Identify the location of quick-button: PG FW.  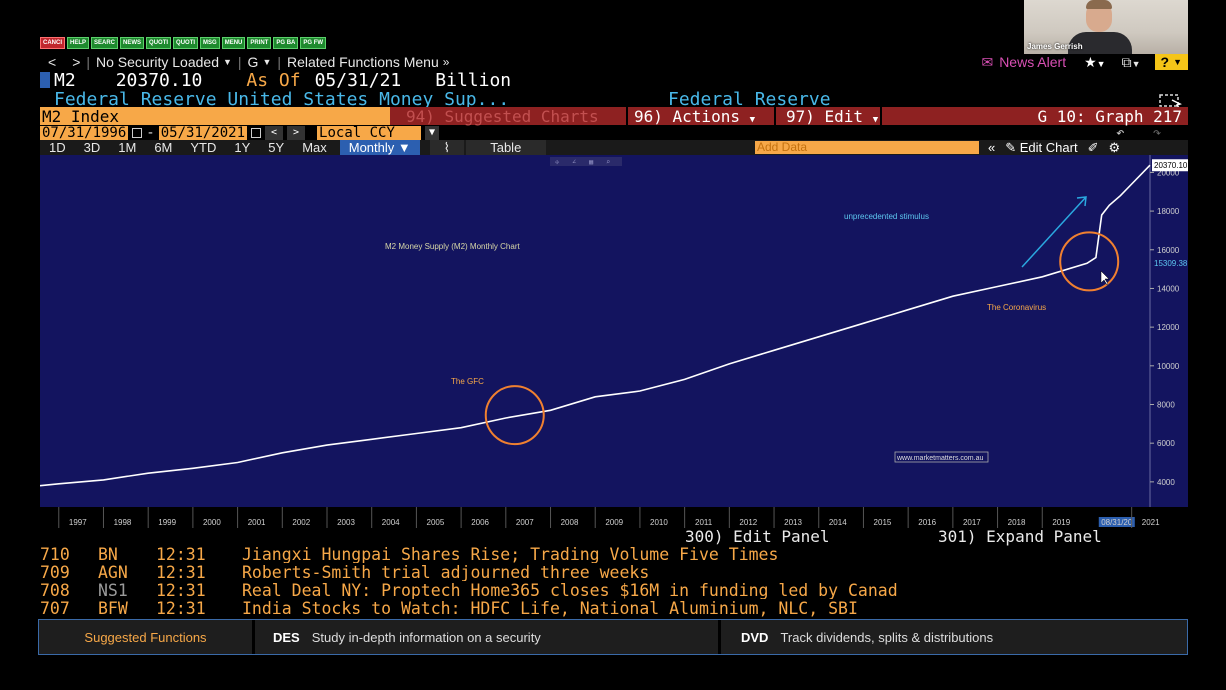
(313, 43).